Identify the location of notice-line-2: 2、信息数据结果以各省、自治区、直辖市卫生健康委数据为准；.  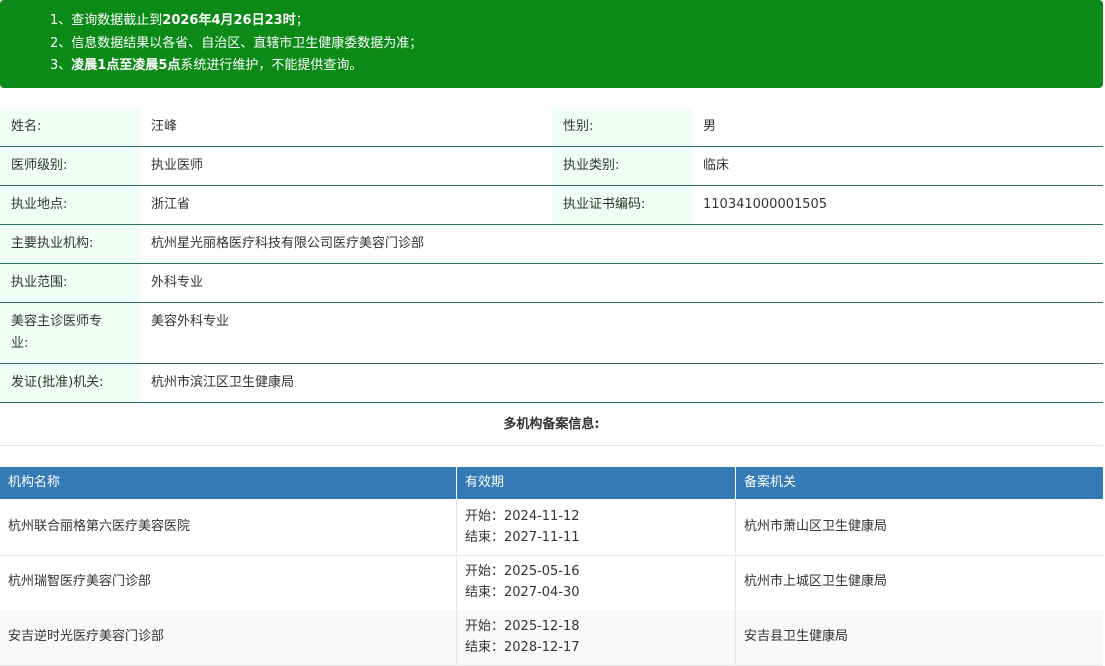
(236, 43).